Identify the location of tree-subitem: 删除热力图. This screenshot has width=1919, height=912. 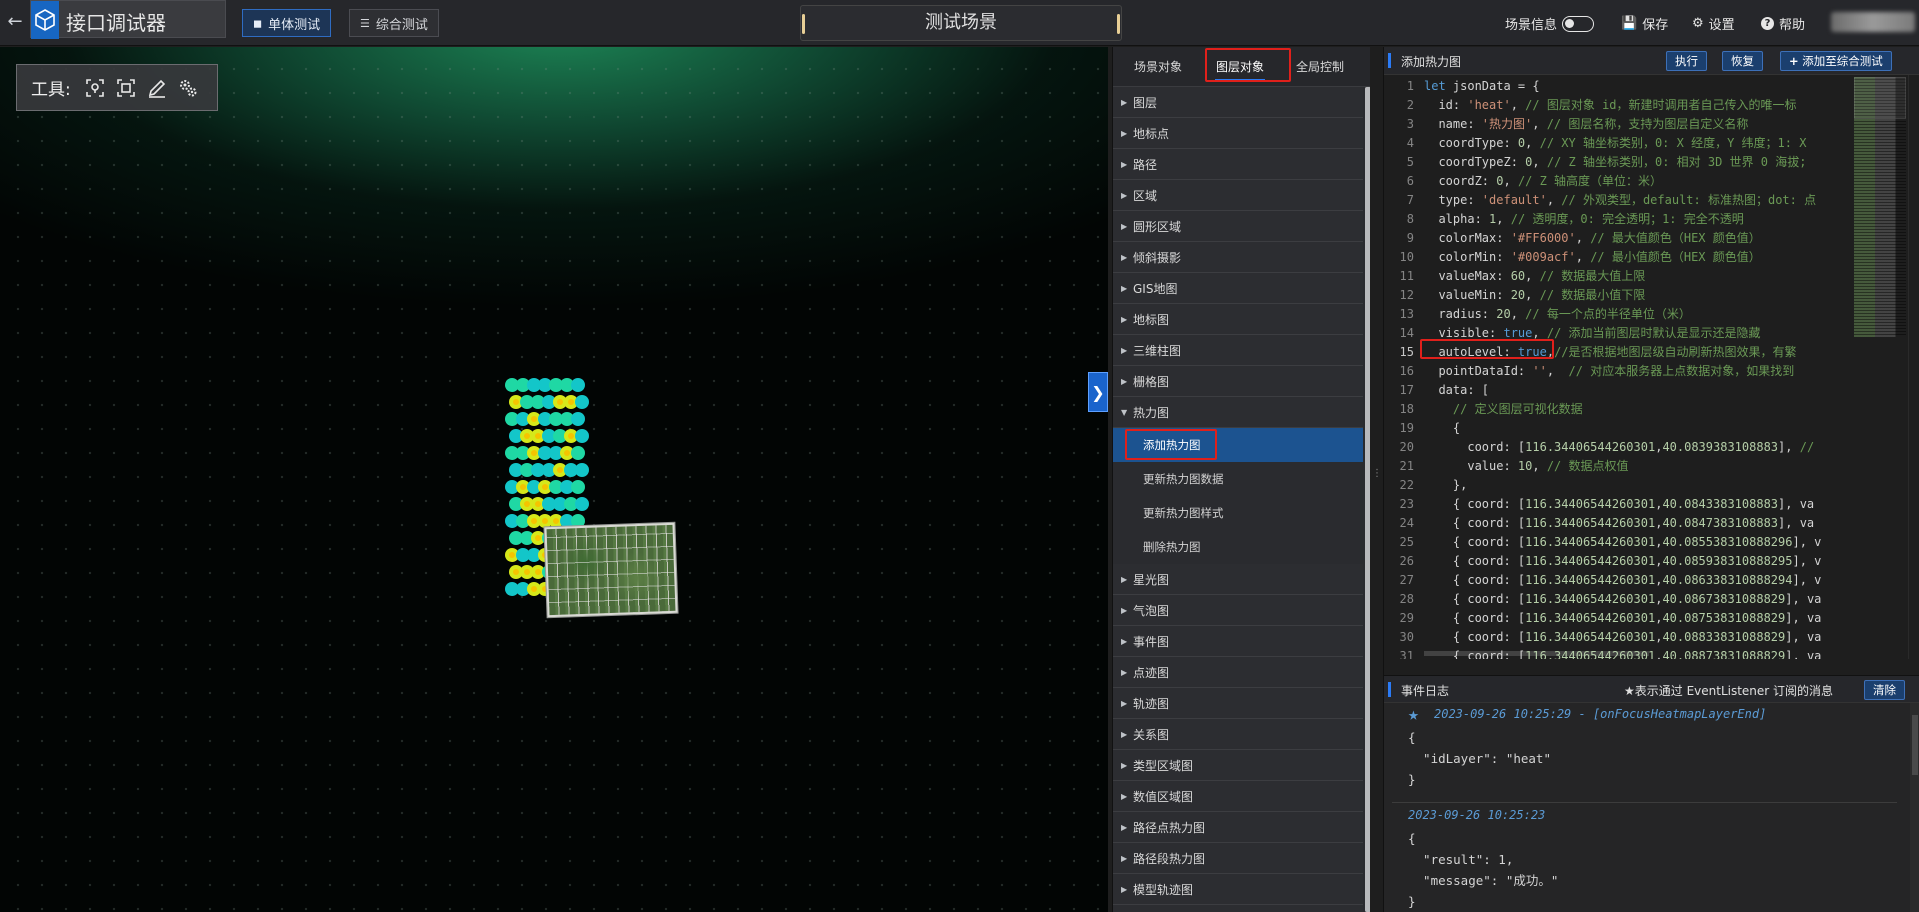
(1238, 547).